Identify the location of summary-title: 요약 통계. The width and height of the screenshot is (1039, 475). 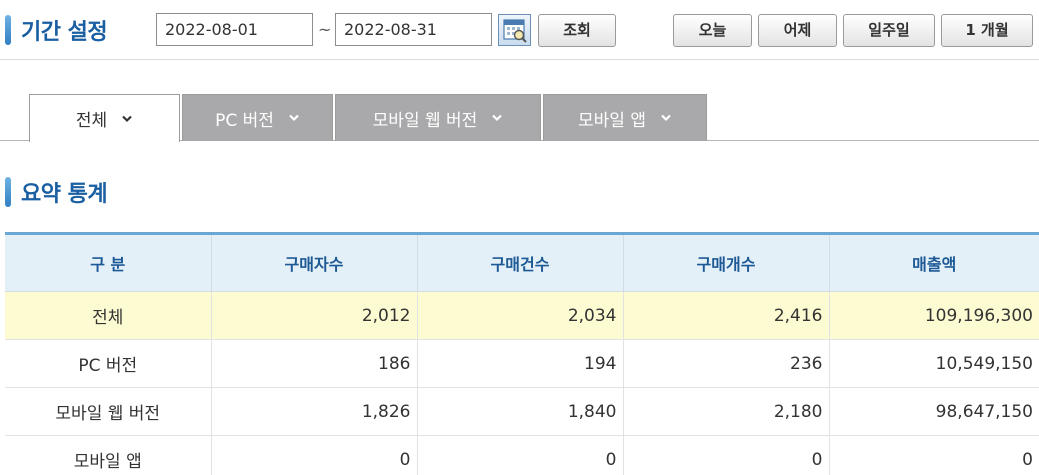
(56, 192).